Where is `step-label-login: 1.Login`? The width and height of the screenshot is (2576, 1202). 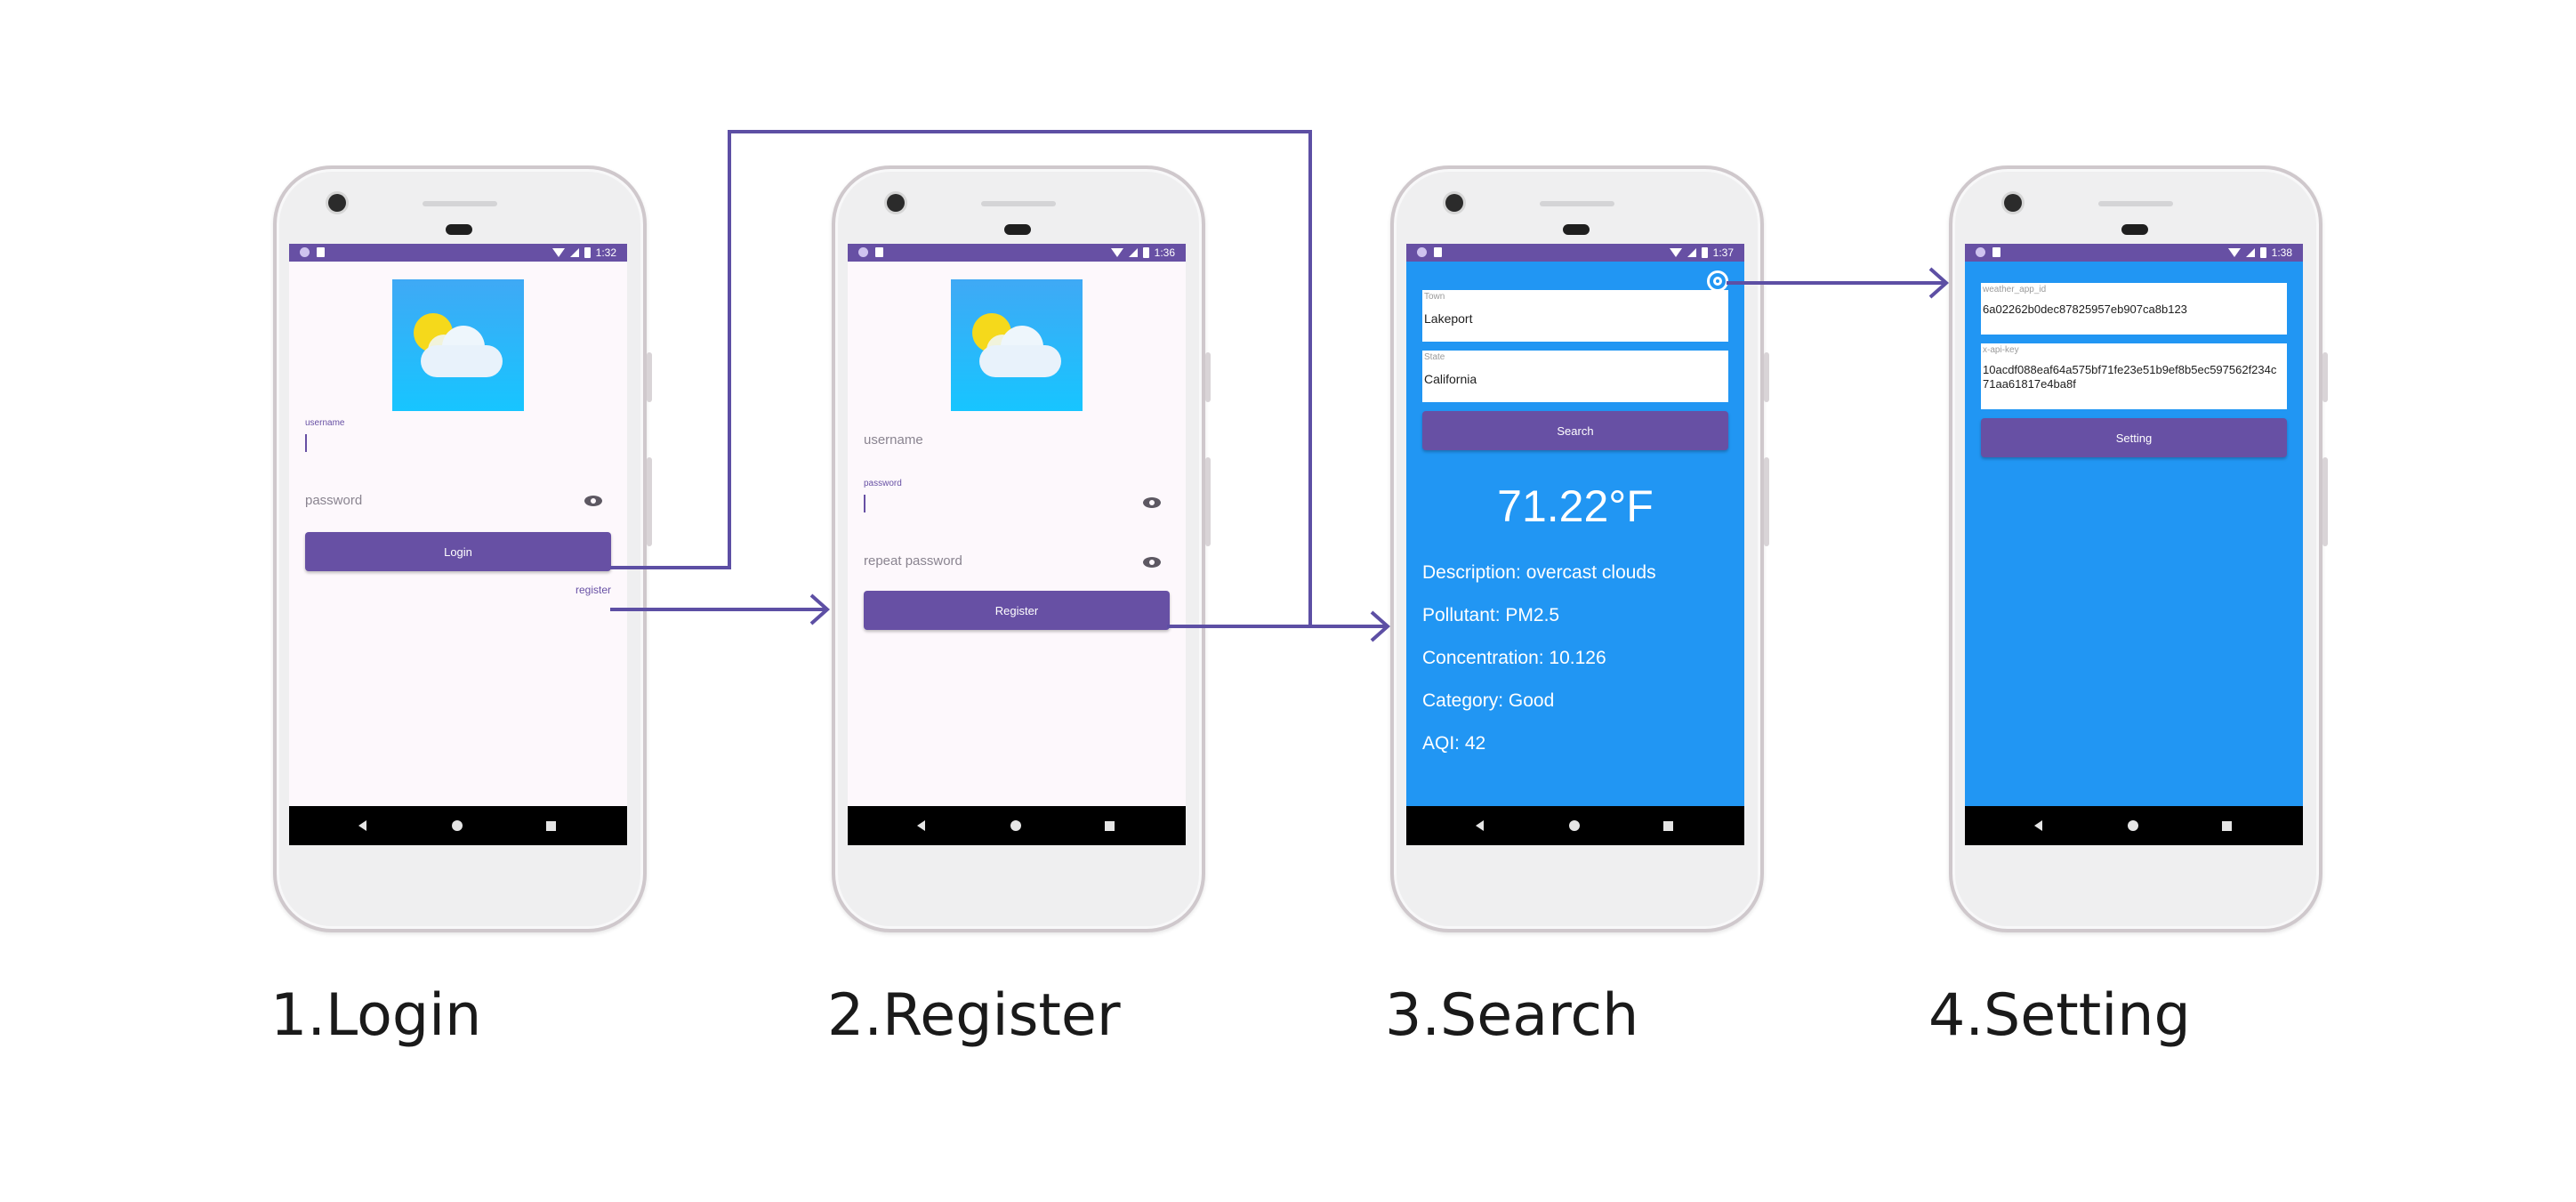 step-label-login: 1.Login is located at coordinates (376, 1015).